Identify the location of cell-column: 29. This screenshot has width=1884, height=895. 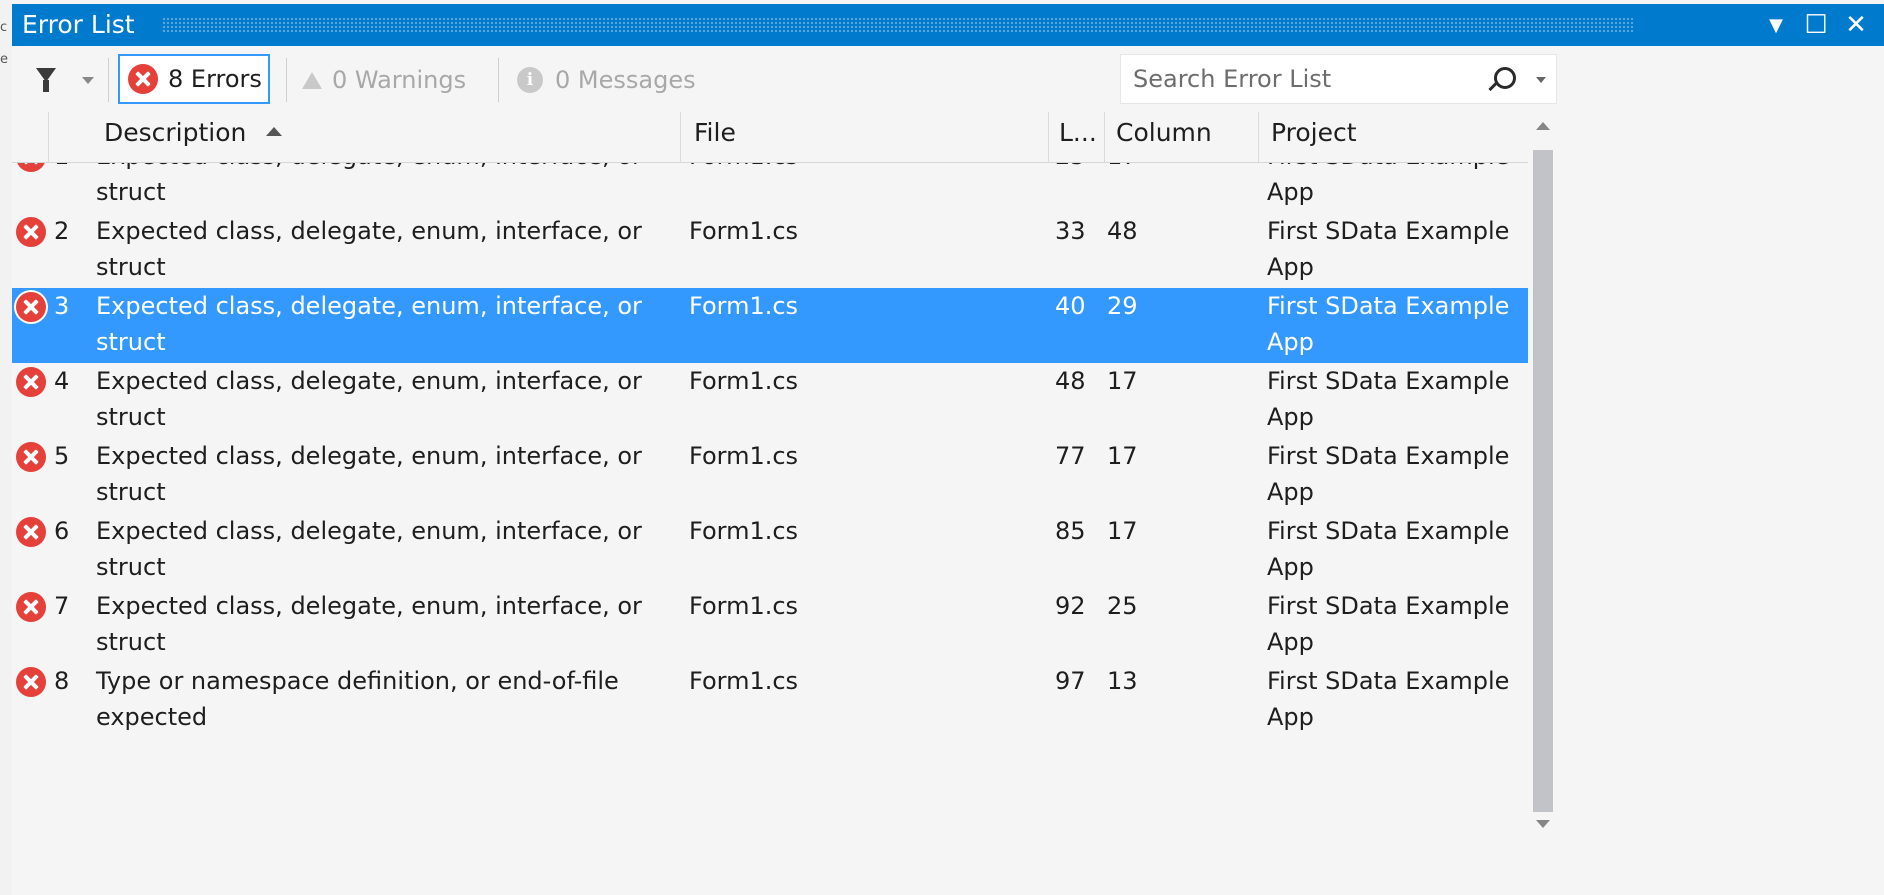
(1122, 306).